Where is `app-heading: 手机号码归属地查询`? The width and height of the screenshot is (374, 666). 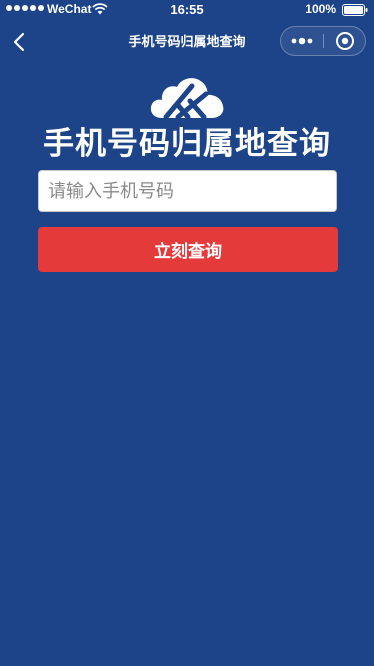
app-heading: 手机号码归属地查询 is located at coordinates (187, 144).